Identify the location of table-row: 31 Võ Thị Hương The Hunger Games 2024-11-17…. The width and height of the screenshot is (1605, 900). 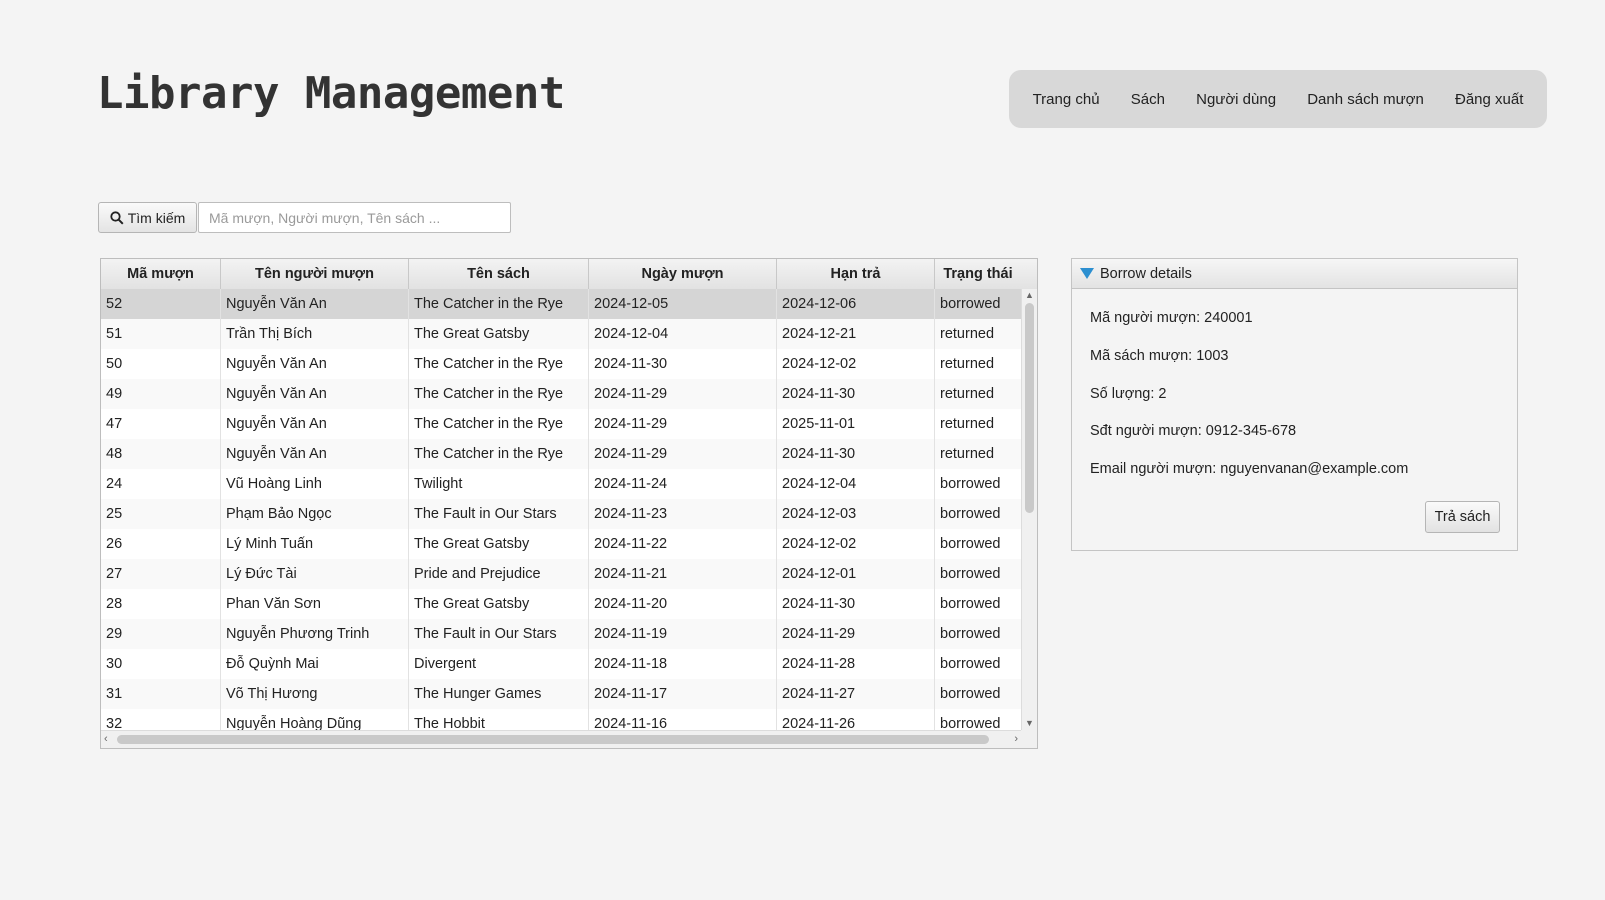
(561, 694).